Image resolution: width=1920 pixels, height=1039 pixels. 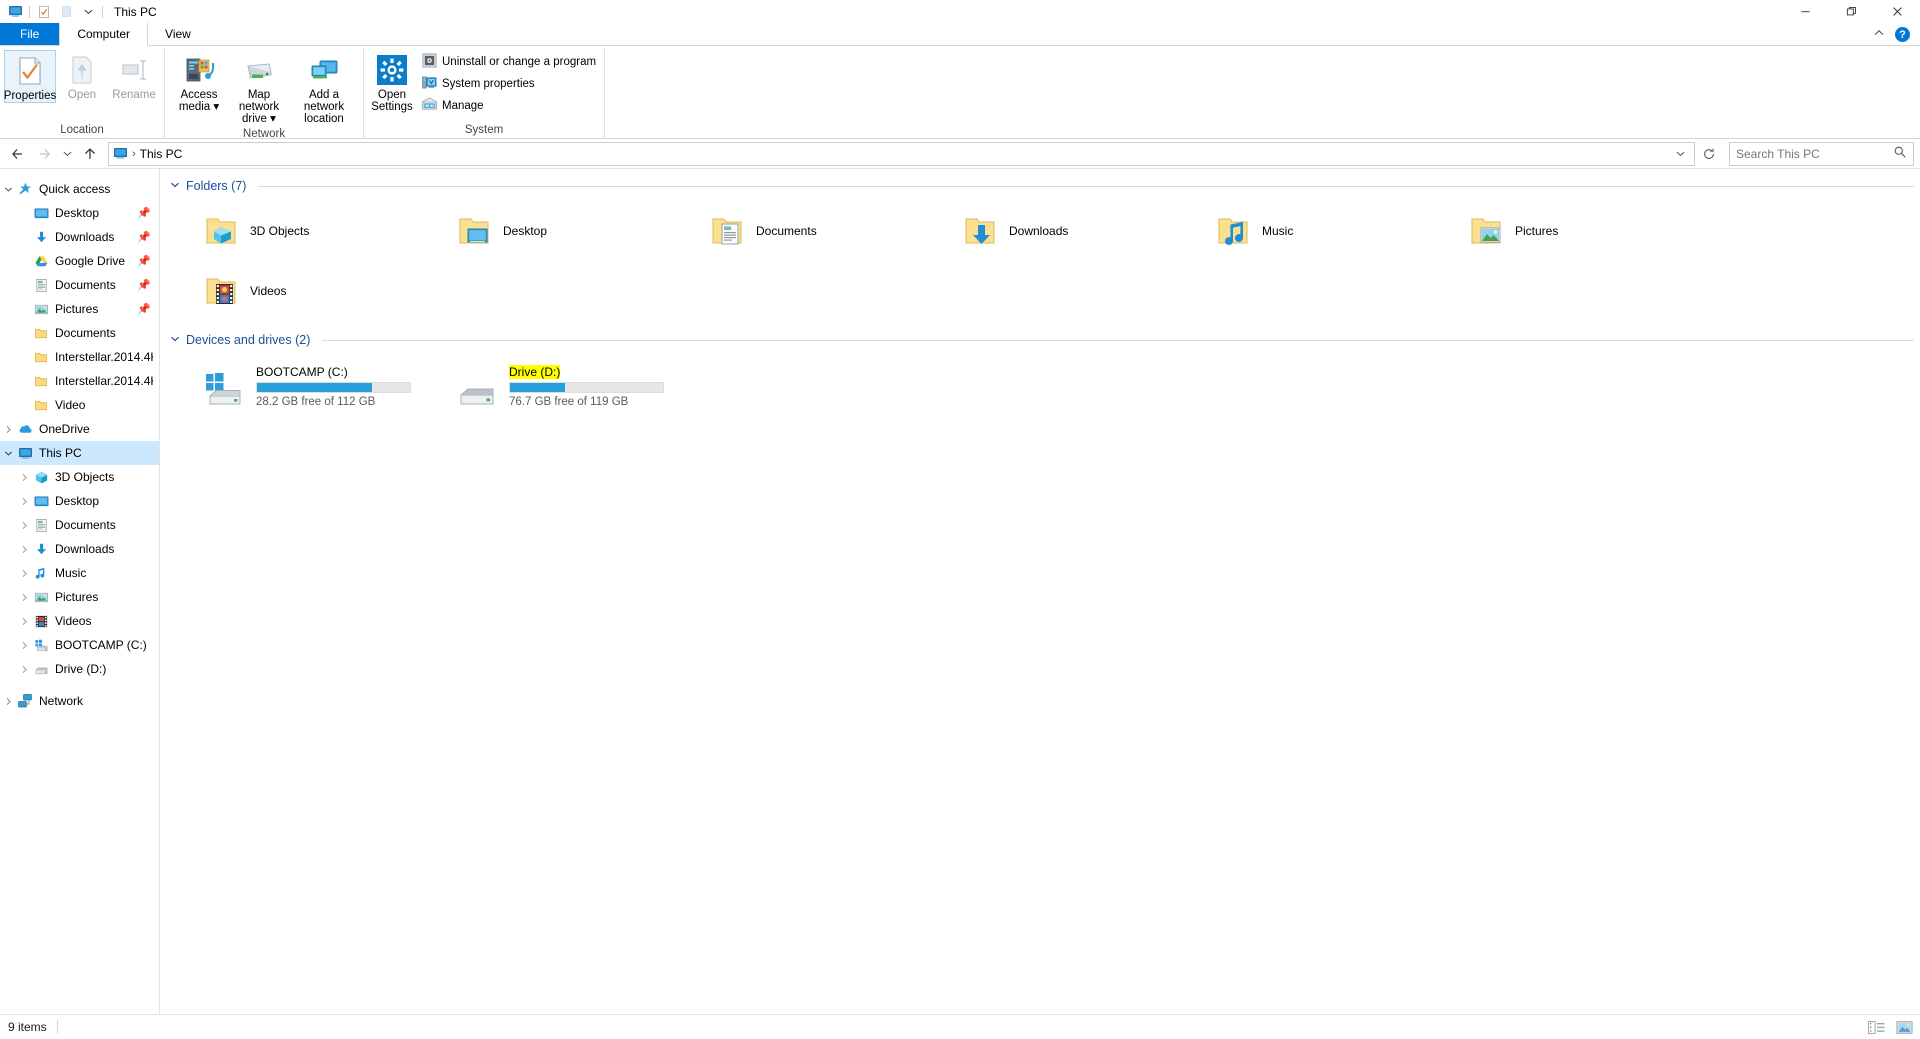 What do you see at coordinates (509, 106) in the screenshot?
I see `manage-button: Manage` at bounding box center [509, 106].